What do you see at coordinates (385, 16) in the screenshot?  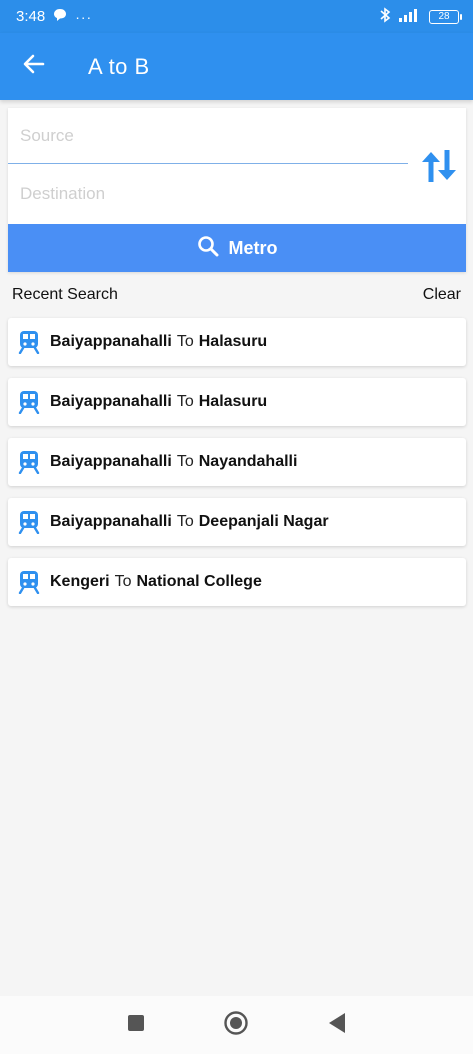 I see `bluetooth-icon` at bounding box center [385, 16].